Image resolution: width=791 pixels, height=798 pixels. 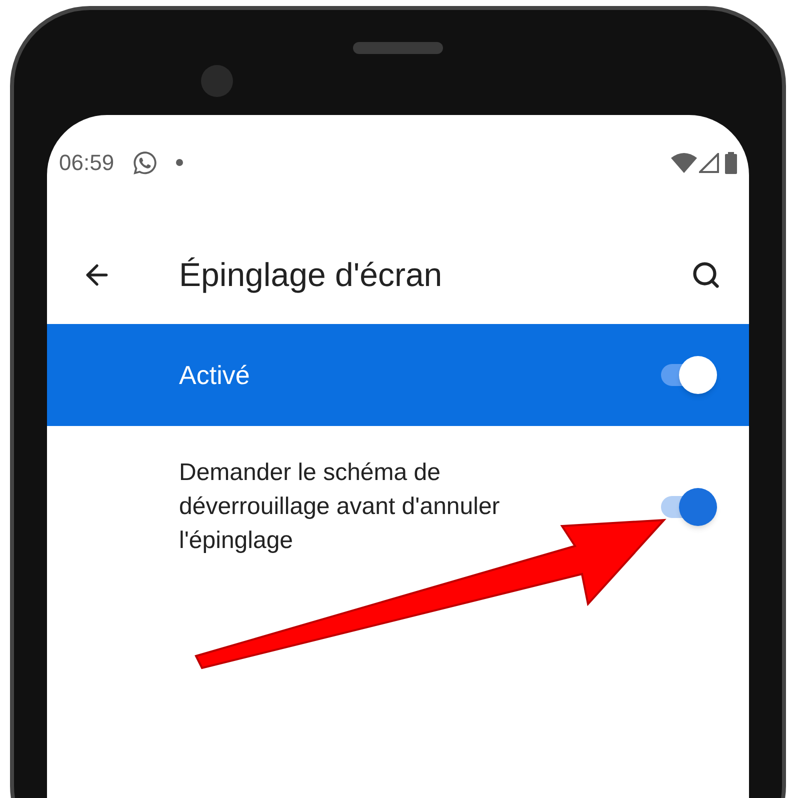 I want to click on search-icon, so click(x=706, y=275).